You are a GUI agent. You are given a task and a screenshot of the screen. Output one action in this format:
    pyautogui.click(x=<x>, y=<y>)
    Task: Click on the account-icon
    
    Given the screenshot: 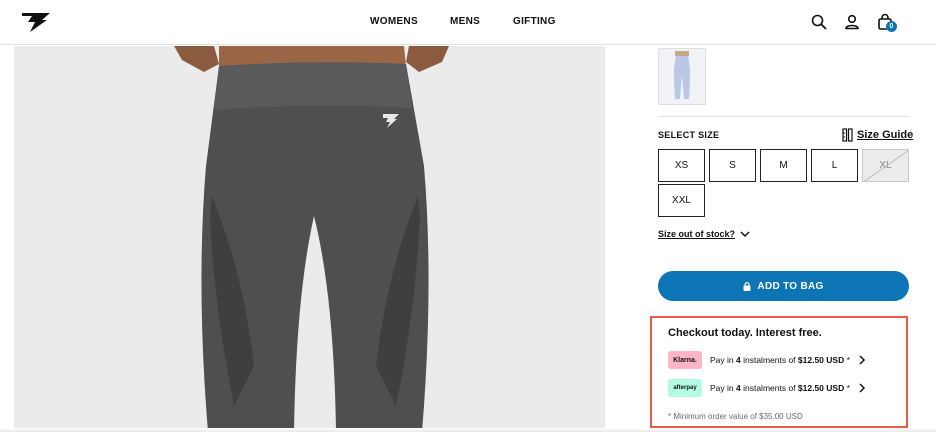 What is the action you would take?
    pyautogui.click(x=852, y=22)
    